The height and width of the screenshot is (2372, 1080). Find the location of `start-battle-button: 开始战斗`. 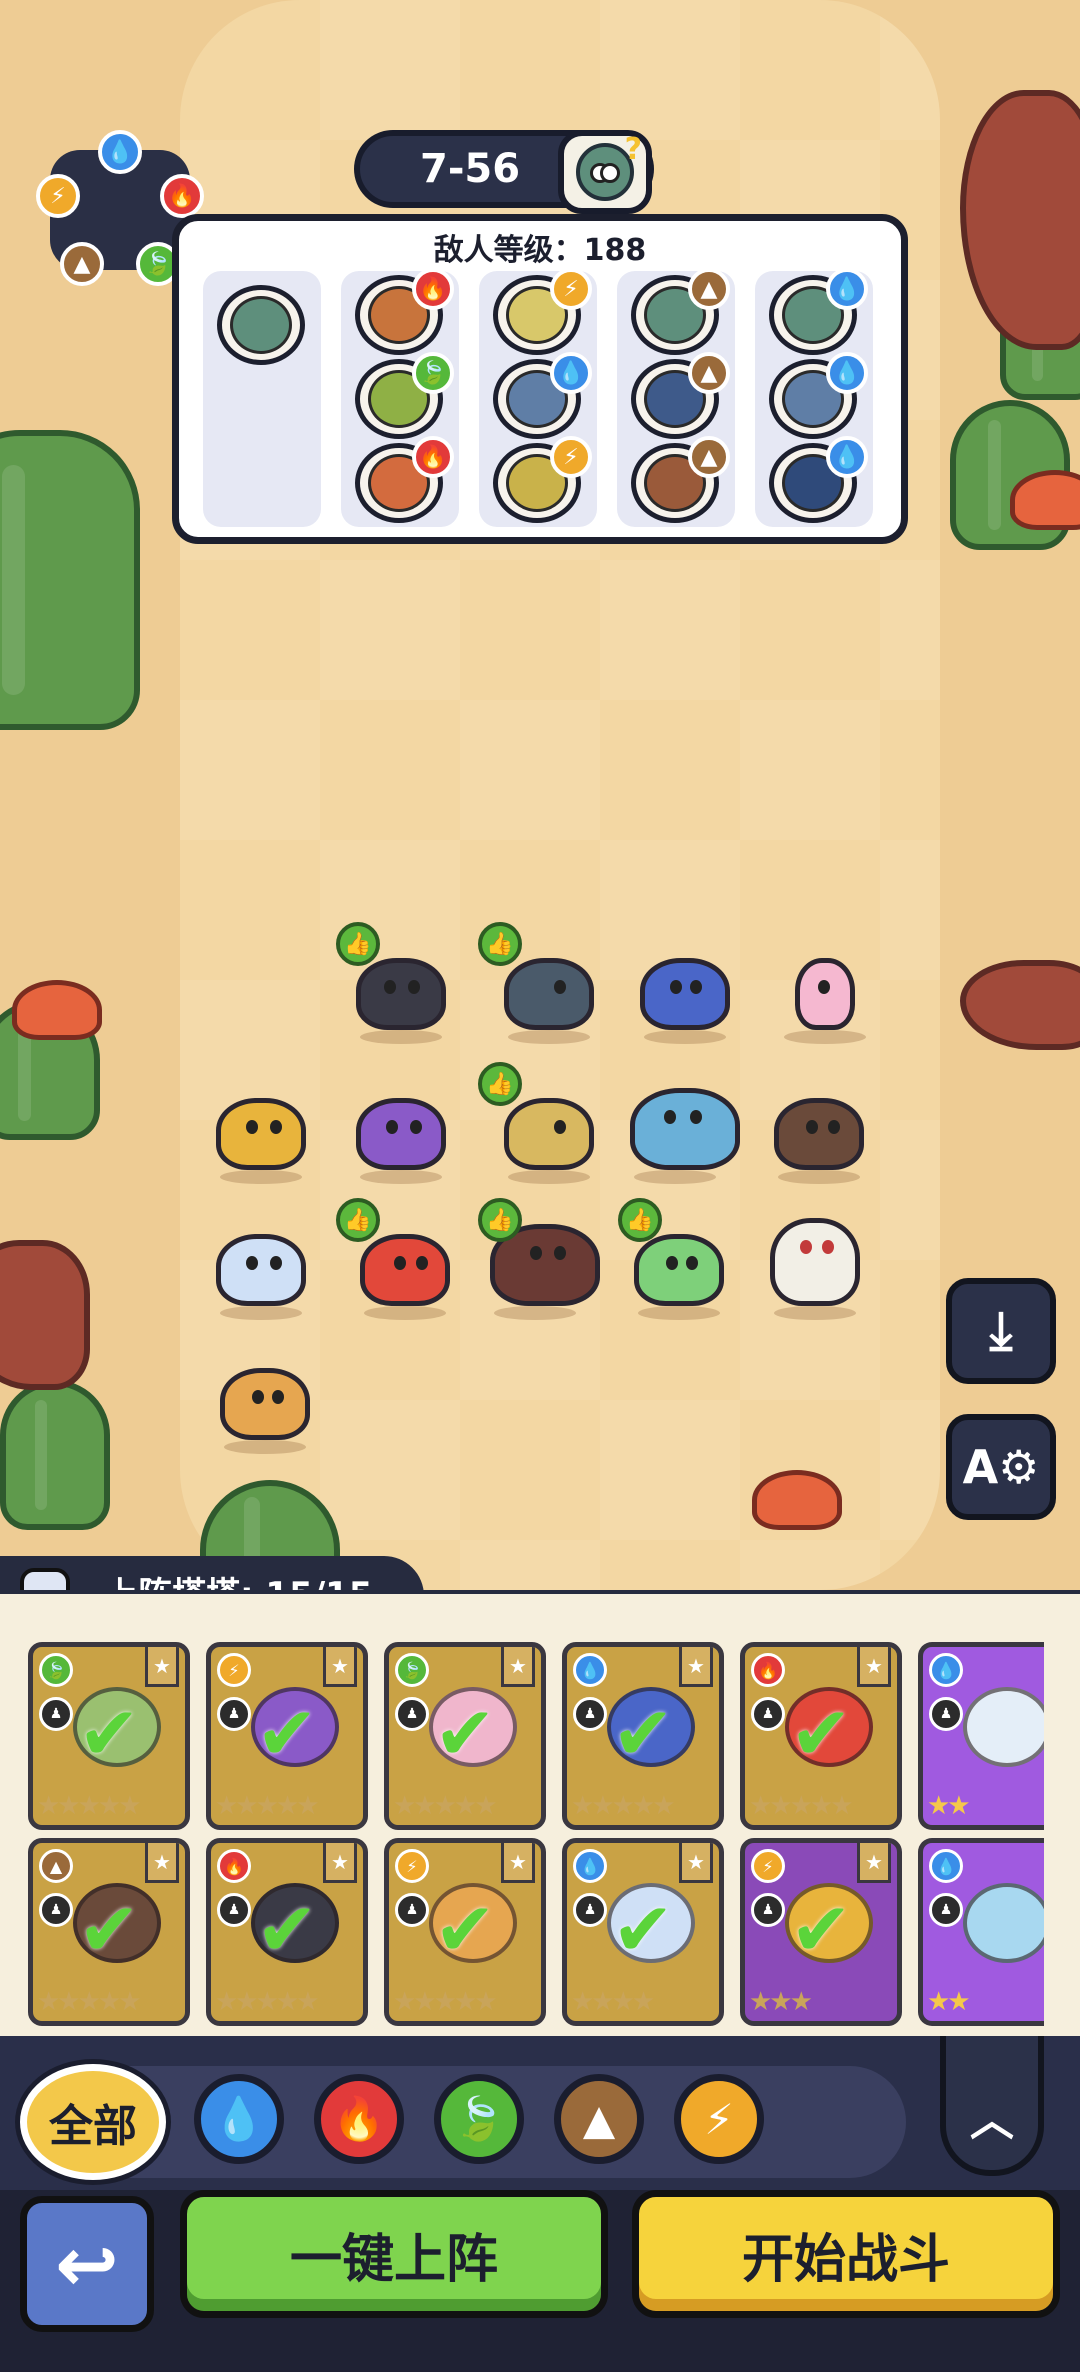

start-battle-button: 开始战斗 is located at coordinates (846, 2254).